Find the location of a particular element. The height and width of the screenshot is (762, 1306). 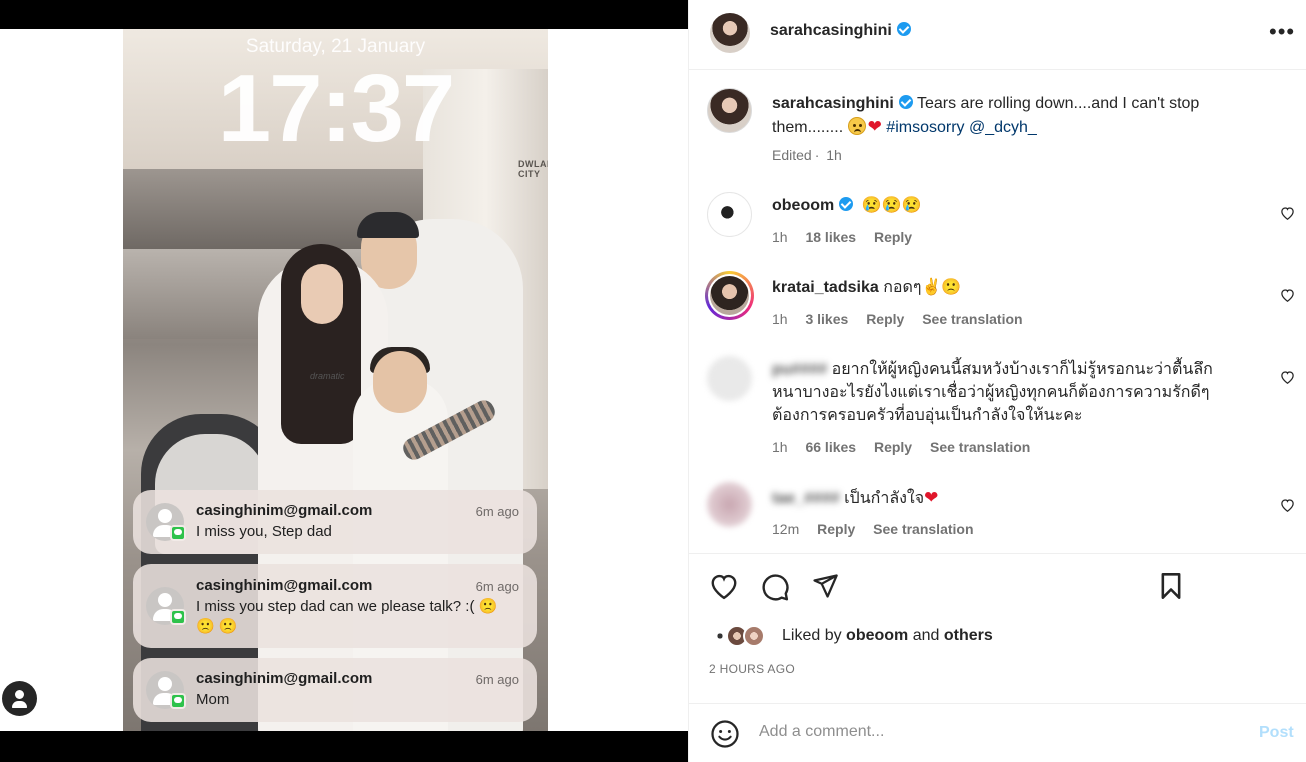

letterbox-top is located at coordinates (344, 14).